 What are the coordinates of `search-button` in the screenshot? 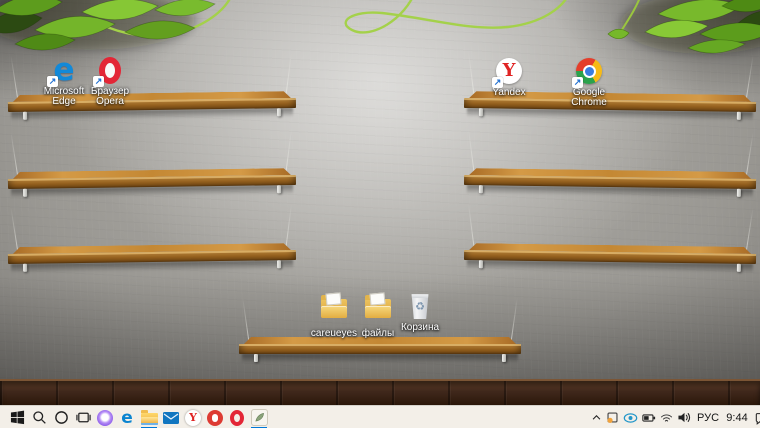 It's located at (39, 417).